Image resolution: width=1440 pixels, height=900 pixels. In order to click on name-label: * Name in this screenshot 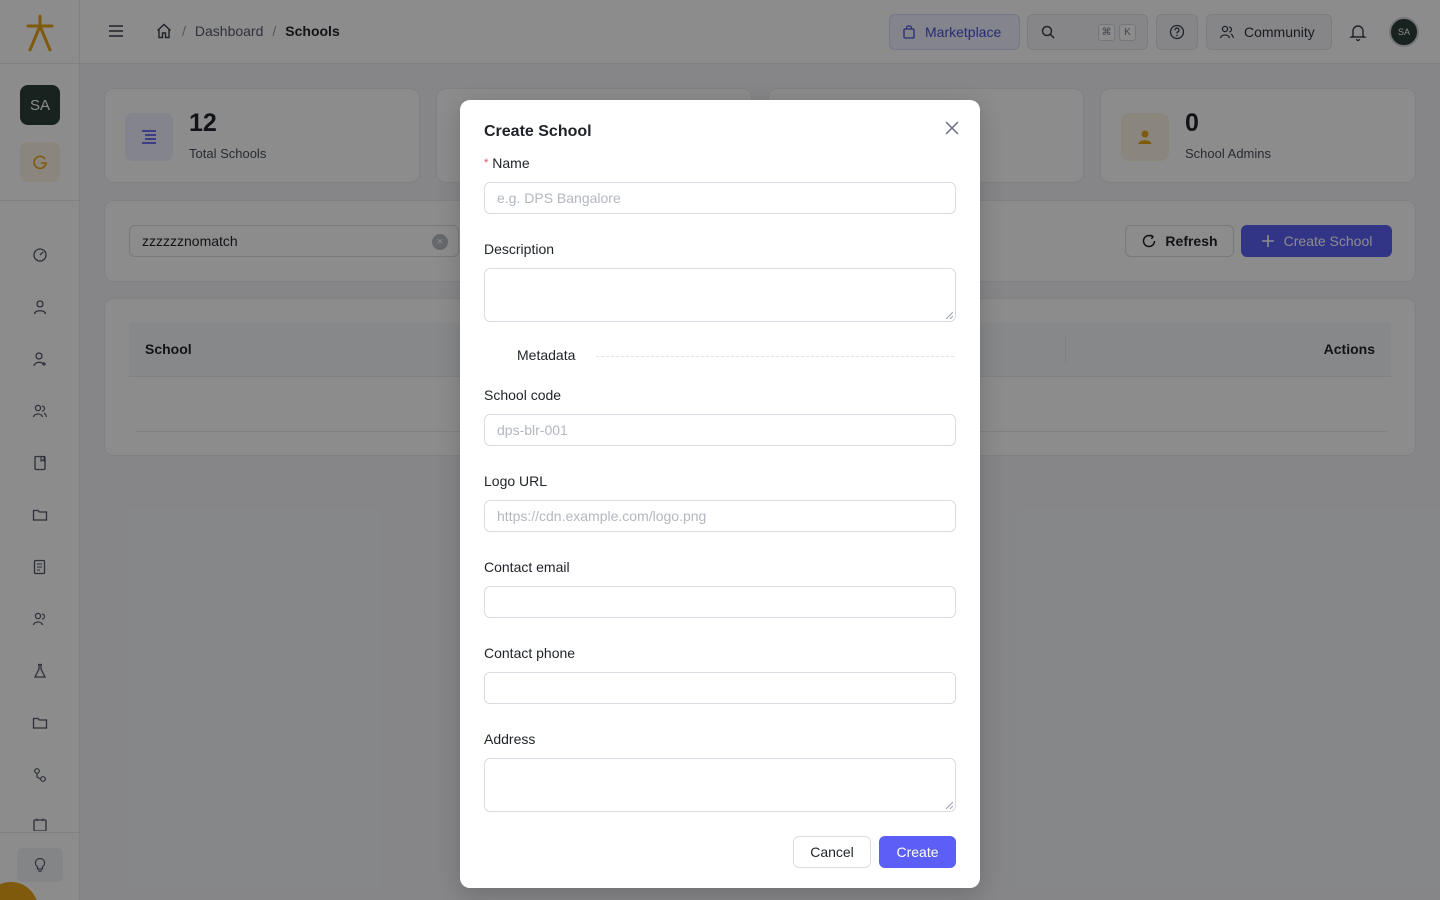, I will do `click(507, 163)`.